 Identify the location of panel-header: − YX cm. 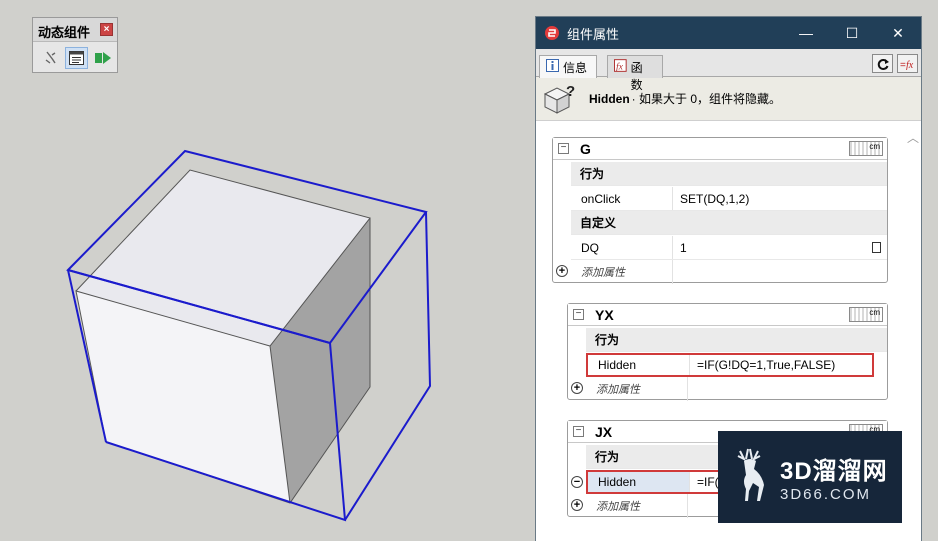
(727, 315).